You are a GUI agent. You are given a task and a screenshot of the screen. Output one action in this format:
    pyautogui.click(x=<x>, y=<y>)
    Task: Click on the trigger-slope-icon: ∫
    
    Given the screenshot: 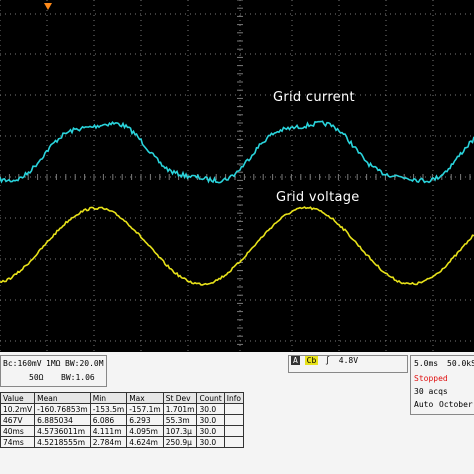 What is the action you would take?
    pyautogui.click(x=327, y=360)
    